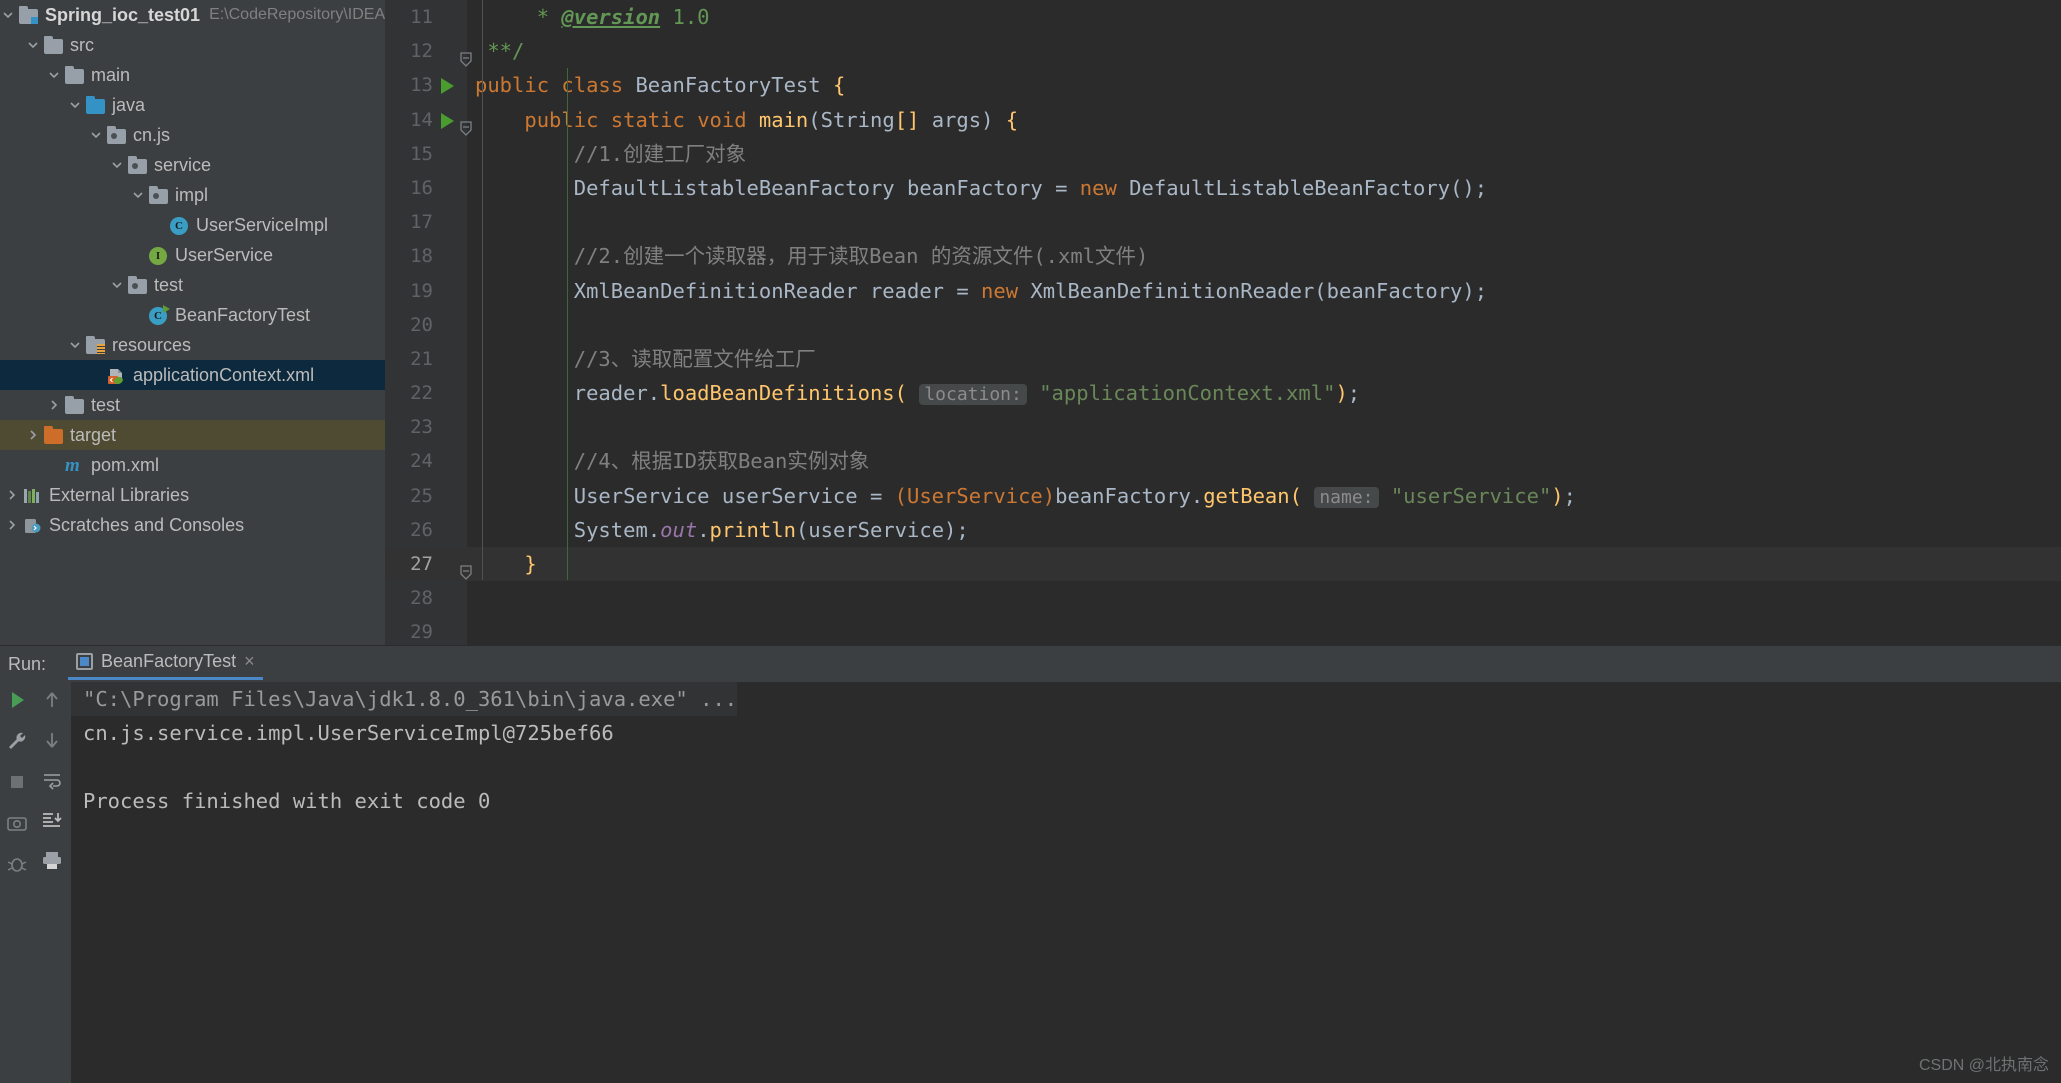 The image size is (2061, 1083). What do you see at coordinates (192, 495) in the screenshot?
I see `tree-row-external-libraries: External Libraries` at bounding box center [192, 495].